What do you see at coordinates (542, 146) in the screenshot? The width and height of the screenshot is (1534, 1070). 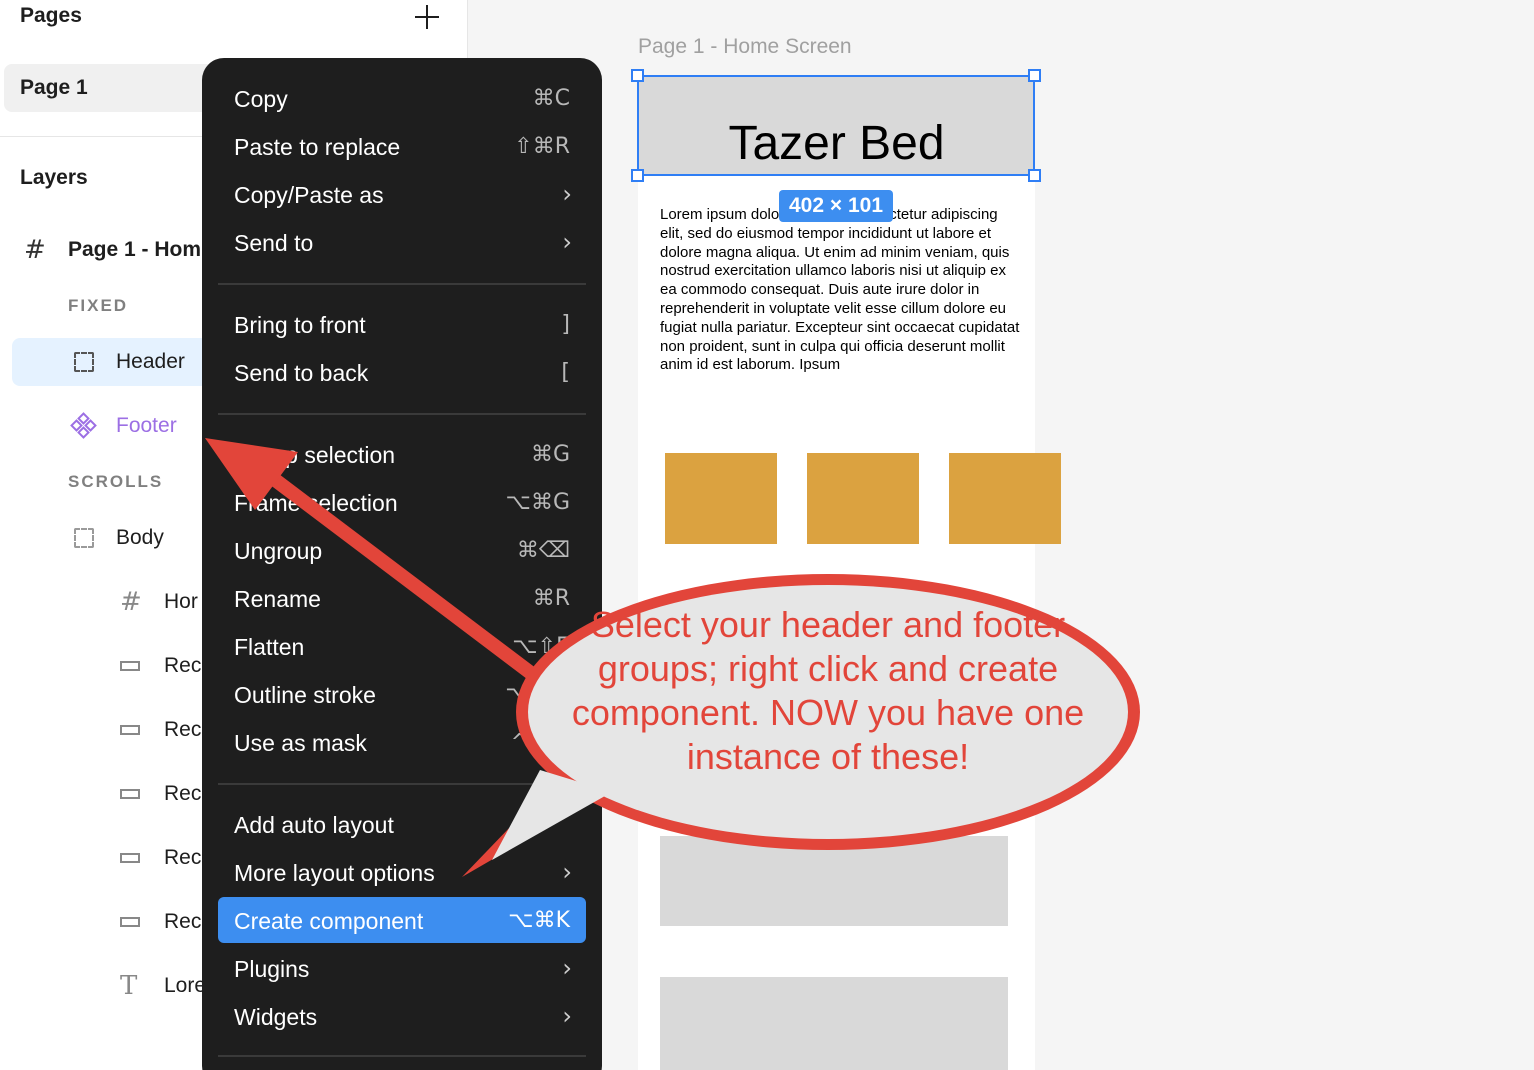 I see `shortcut-label: ⇧⌘R` at bounding box center [542, 146].